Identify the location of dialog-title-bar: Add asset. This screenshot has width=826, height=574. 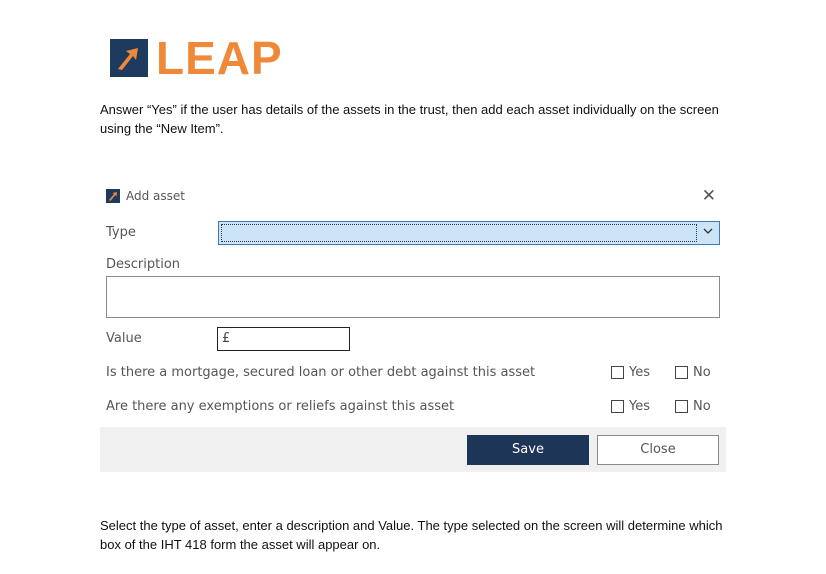
(145, 196).